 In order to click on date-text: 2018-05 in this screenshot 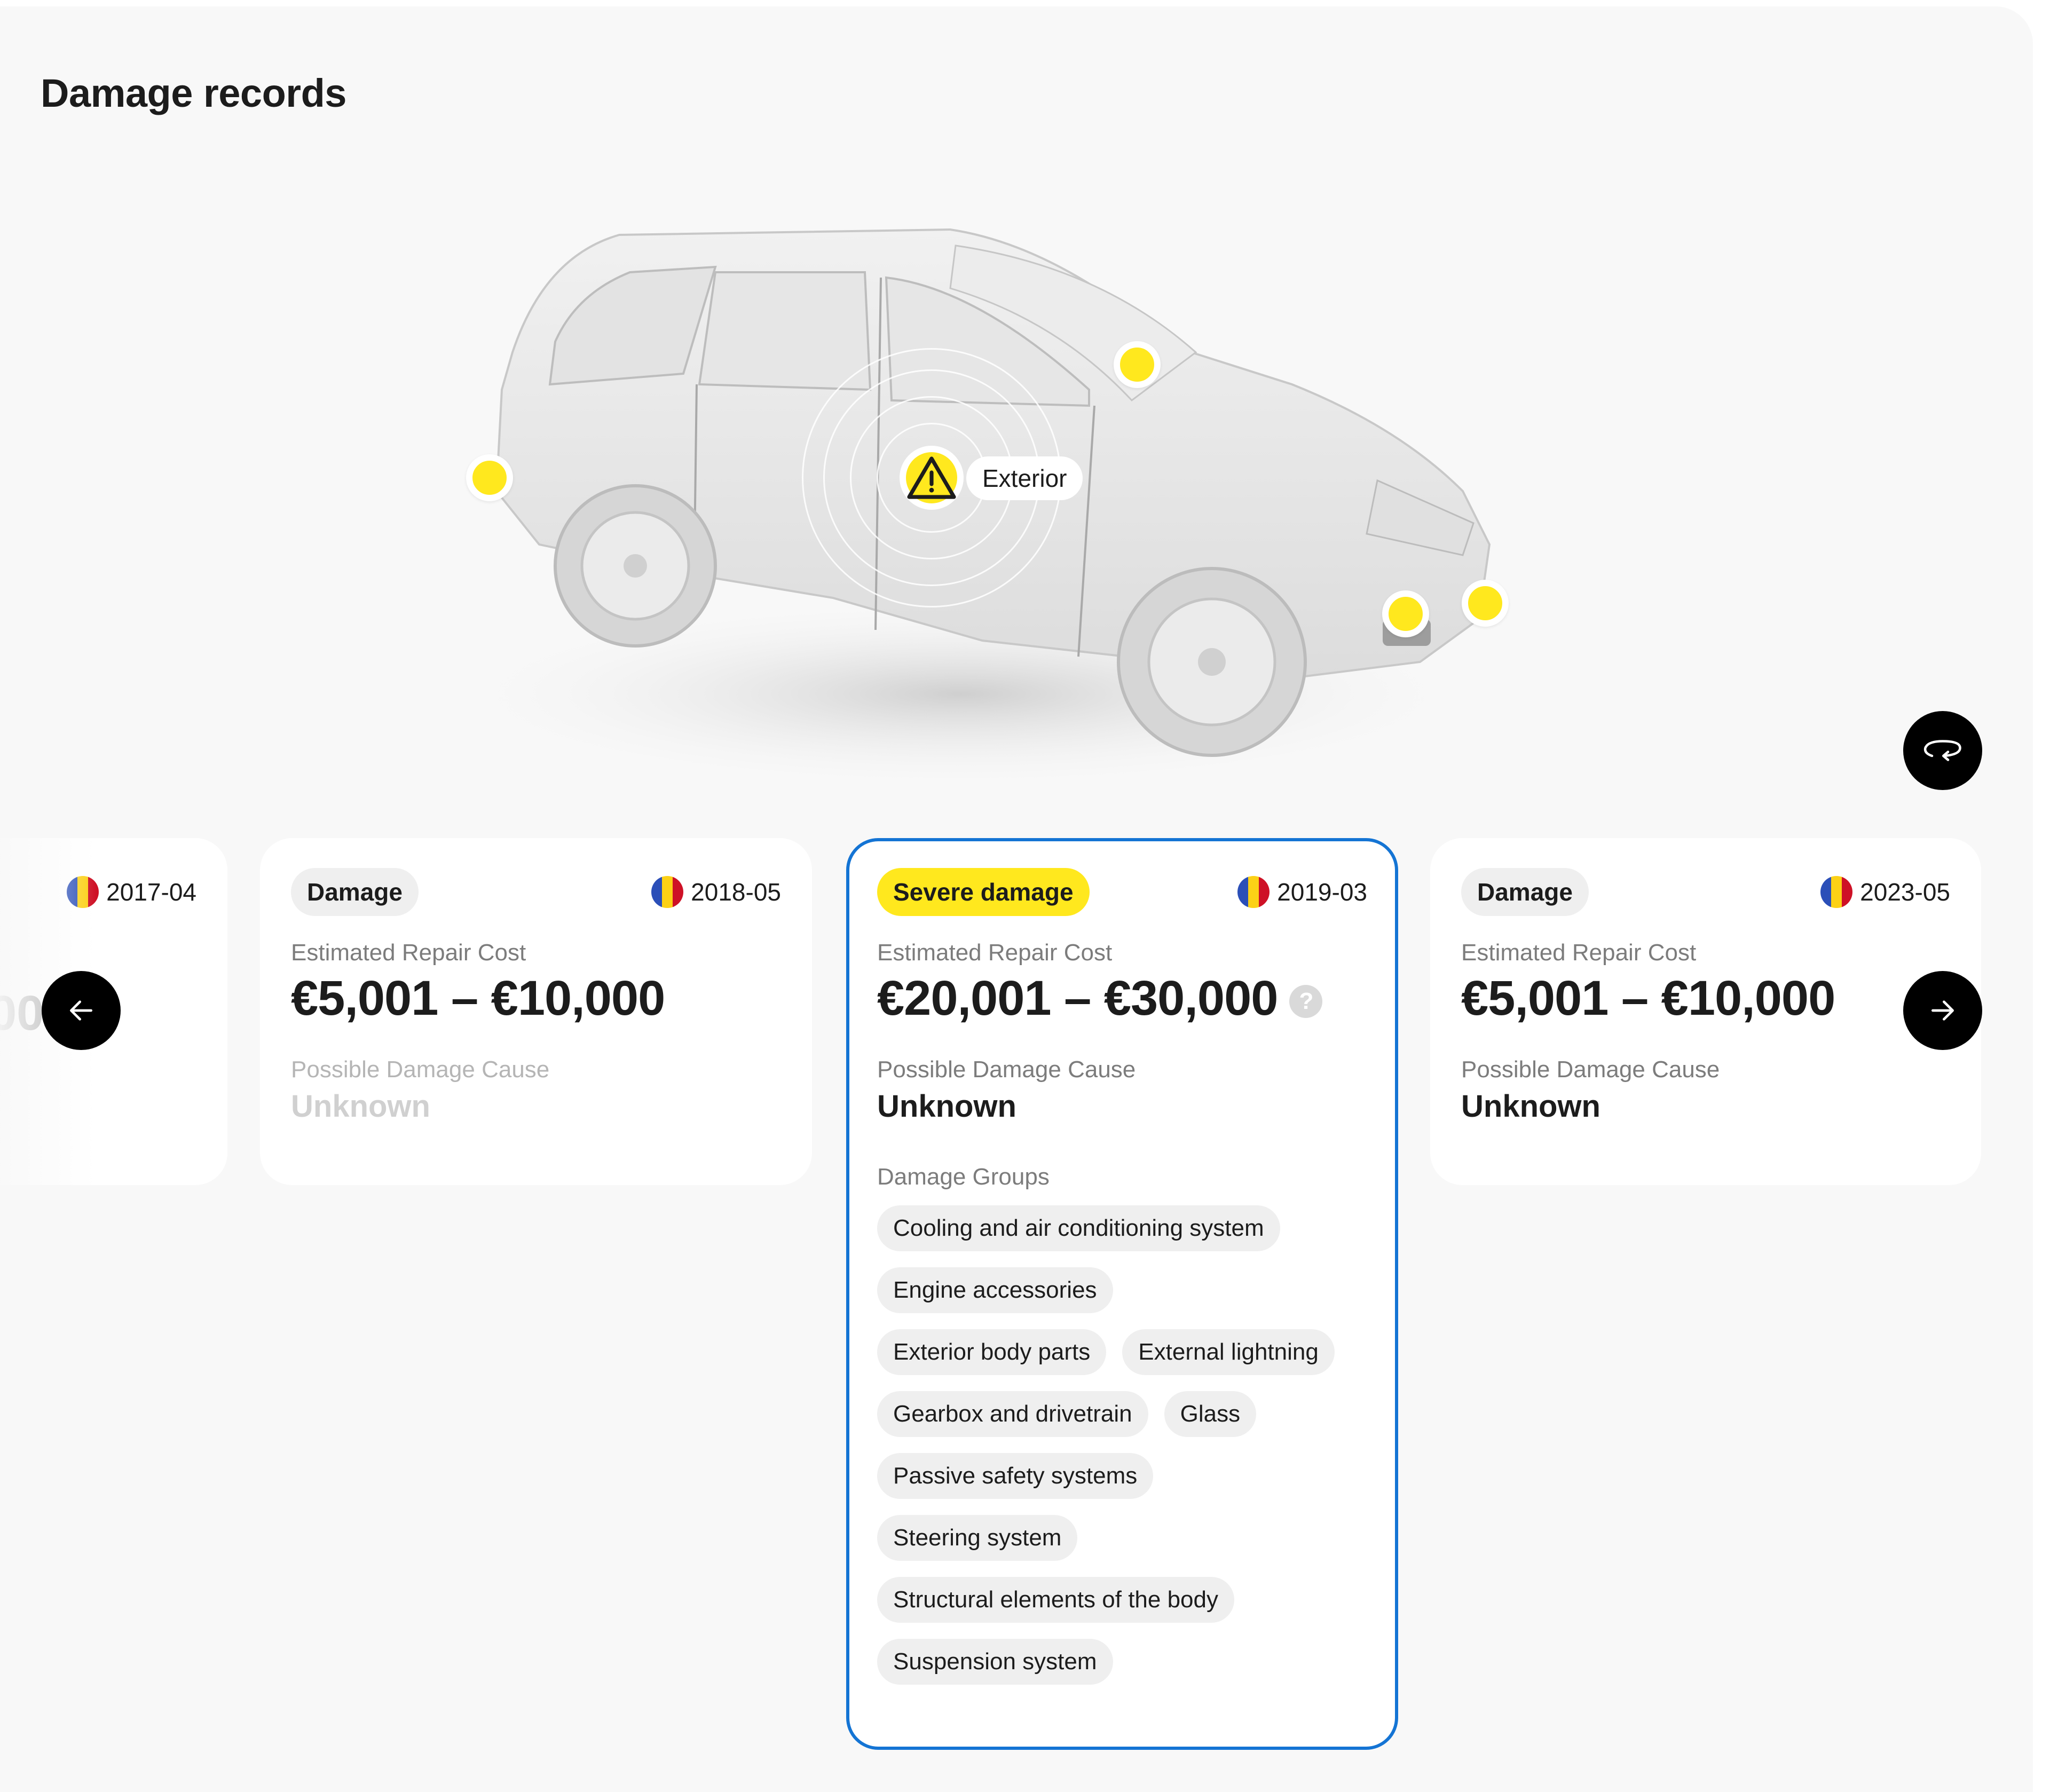, I will do `click(736, 892)`.